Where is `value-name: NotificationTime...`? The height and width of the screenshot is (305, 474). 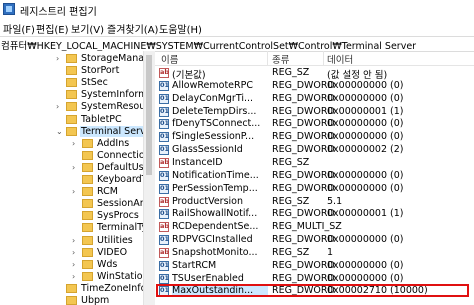
value-name: NotificationTime... is located at coordinates (215, 175).